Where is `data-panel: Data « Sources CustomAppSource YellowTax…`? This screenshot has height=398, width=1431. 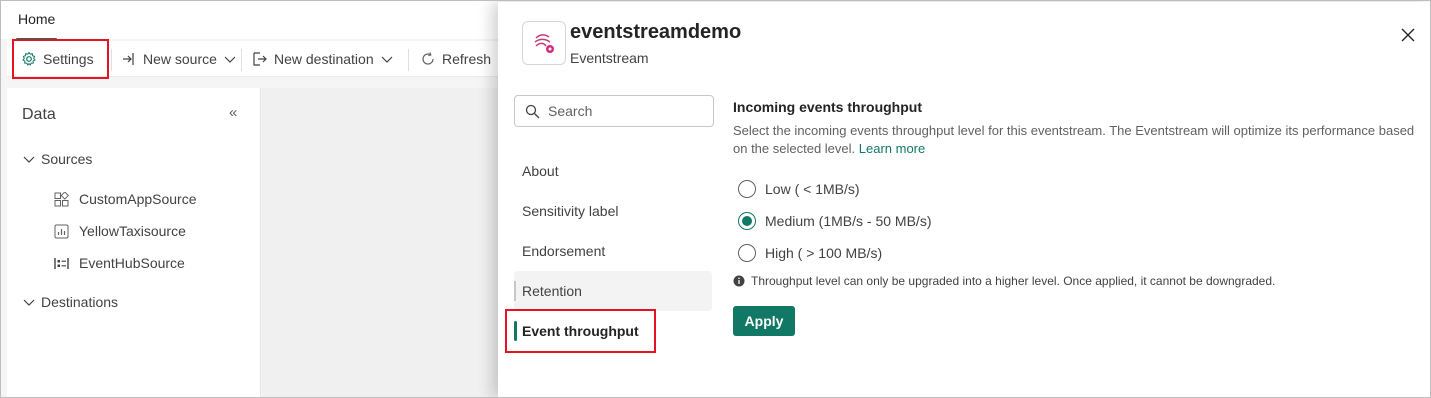 data-panel: Data « Sources CustomAppSource YellowTax… is located at coordinates (134, 242).